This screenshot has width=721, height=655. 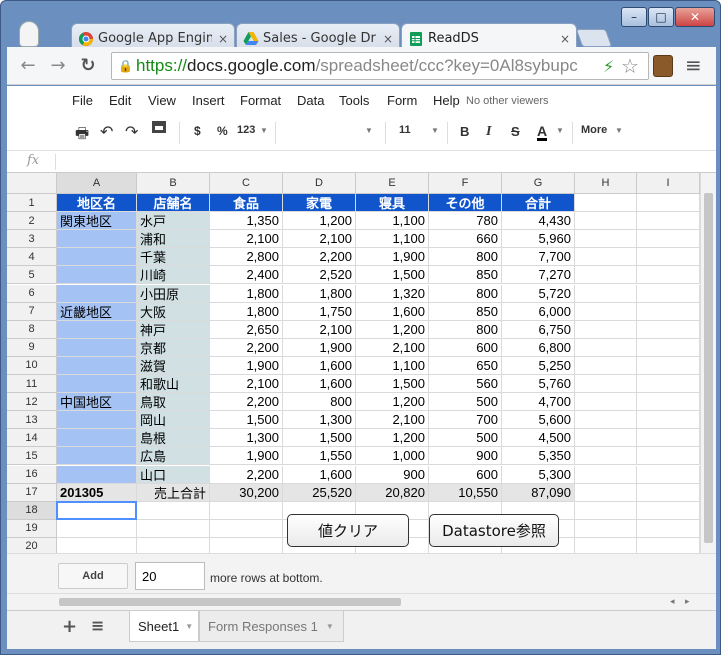 I want to click on minimize-button: –, so click(x=634, y=17).